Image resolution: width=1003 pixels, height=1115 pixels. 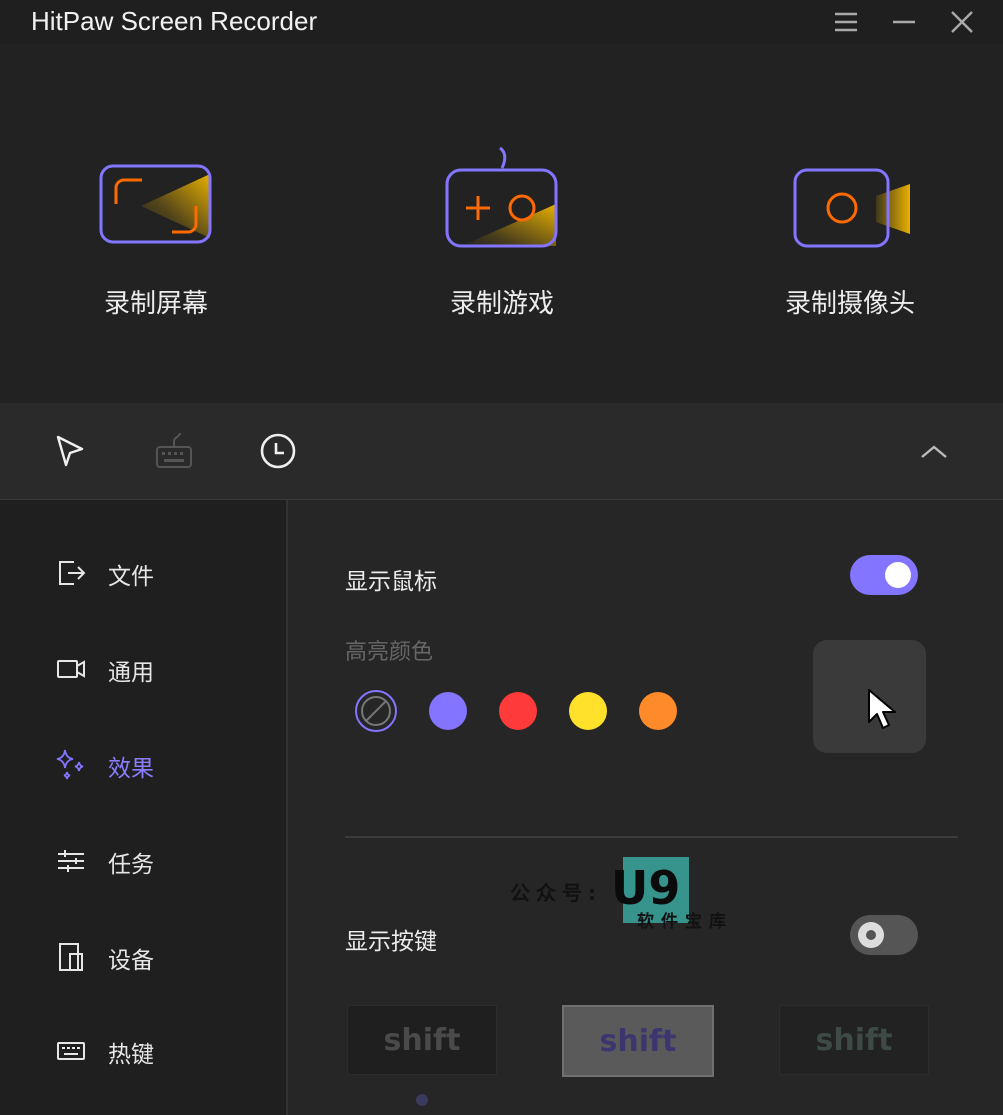 What do you see at coordinates (164, 1050) in the screenshot?
I see `sidebar-item-hotkeys: 热键` at bounding box center [164, 1050].